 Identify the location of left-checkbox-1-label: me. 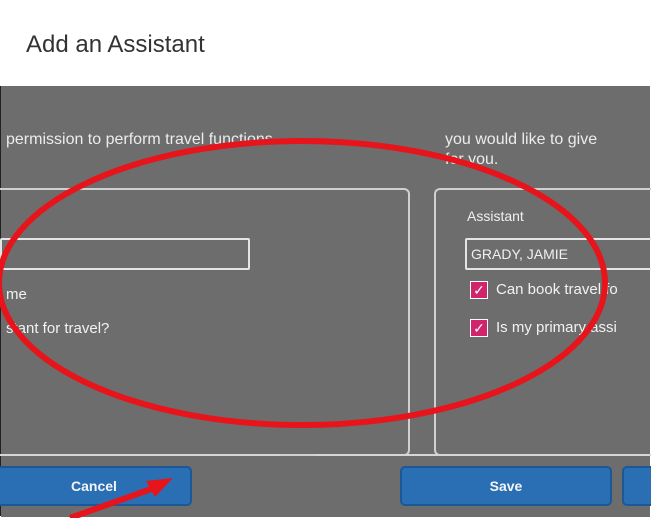
(16, 294).